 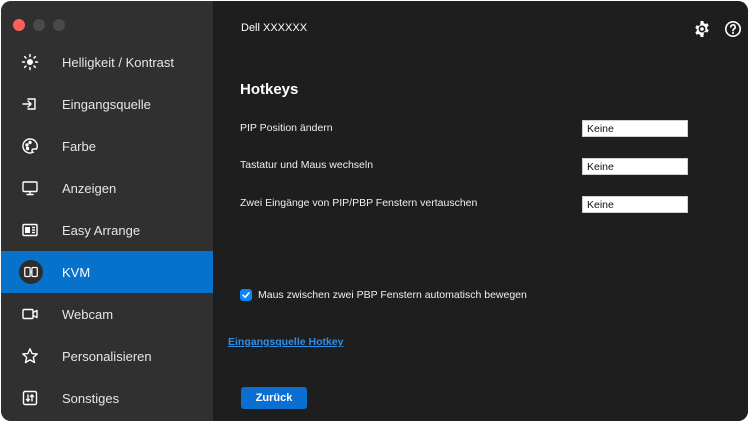 I want to click on back-button: Zurück, so click(x=274, y=398).